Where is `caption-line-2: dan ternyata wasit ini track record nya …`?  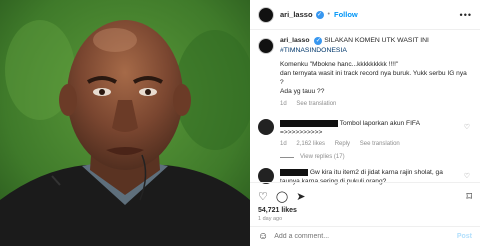
caption-line-2: dan ternyata wasit ini track record nya … is located at coordinates (373, 78).